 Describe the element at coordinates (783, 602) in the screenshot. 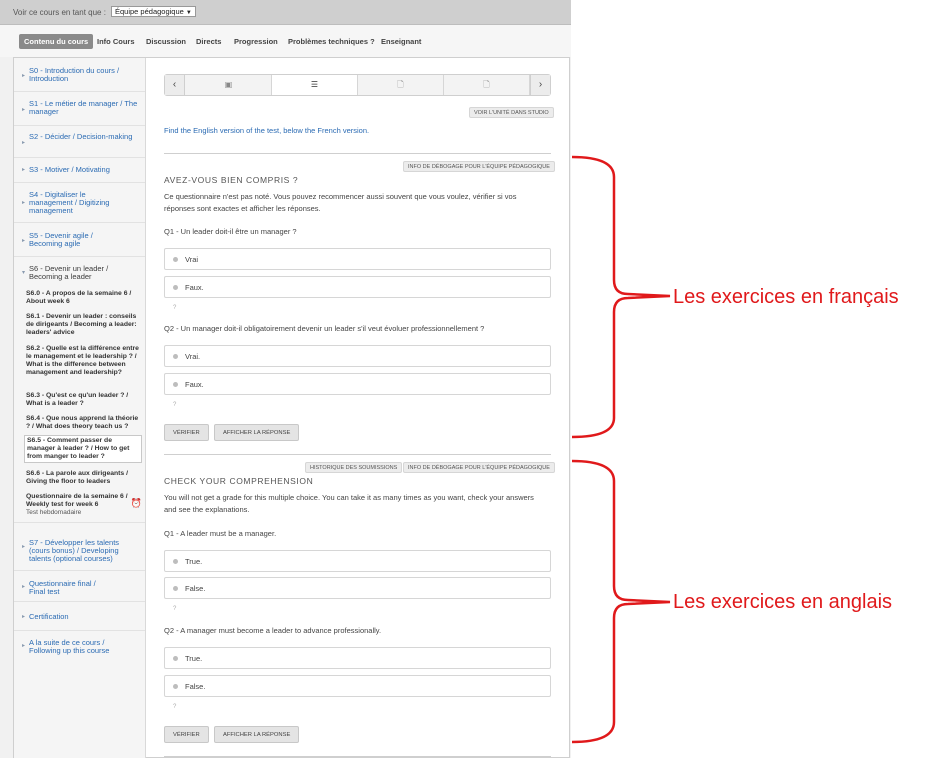

I see `annotation-english-label: Les exercices en anglais` at that location.